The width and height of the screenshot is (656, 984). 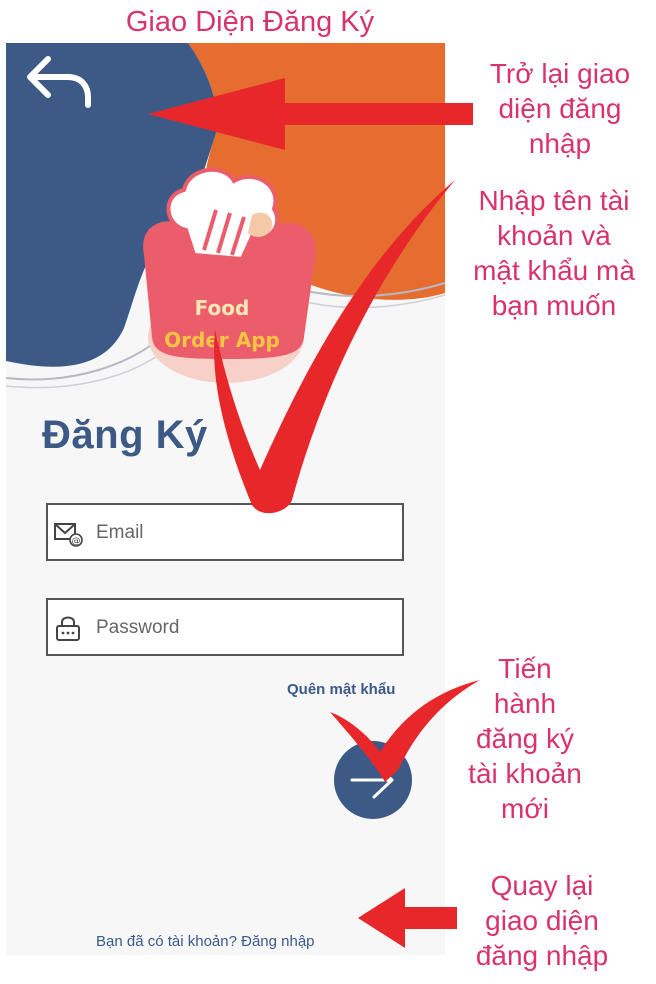 I want to click on annotation-submit: Tiến hành đăng ký tài khoản mới, so click(x=525, y=738).